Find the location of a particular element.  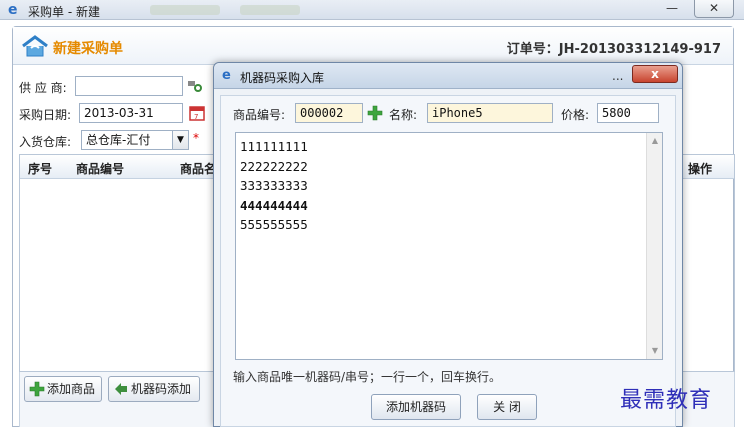

serial-line: 222222222 is located at coordinates (274, 166).